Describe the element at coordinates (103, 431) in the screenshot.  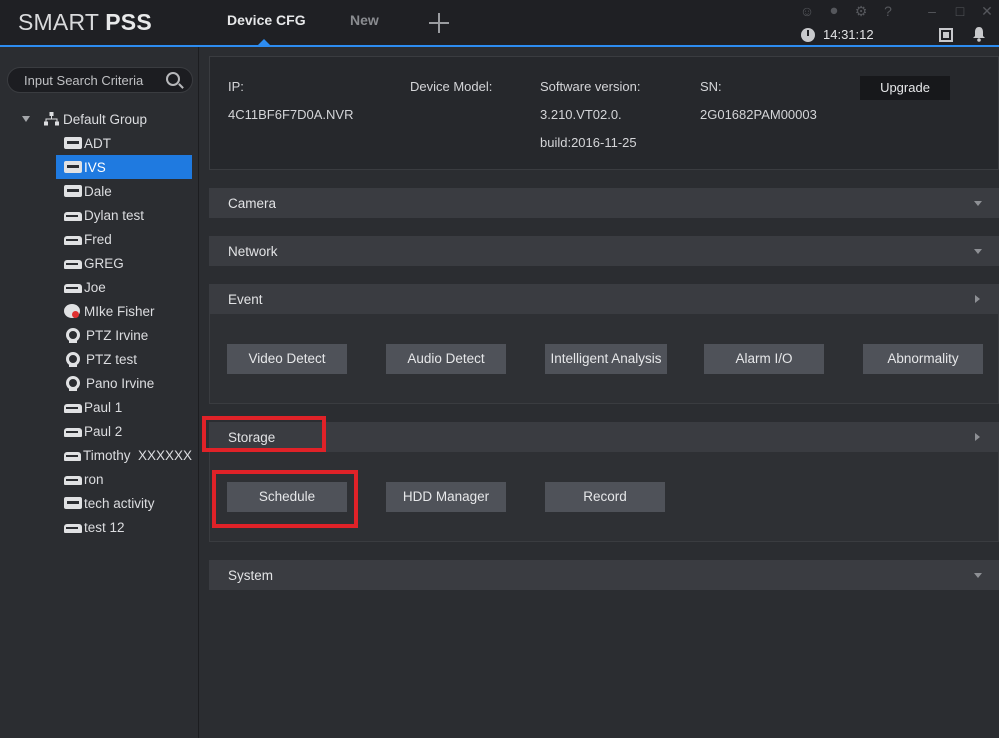
I see `device-label: Paul 2` at that location.